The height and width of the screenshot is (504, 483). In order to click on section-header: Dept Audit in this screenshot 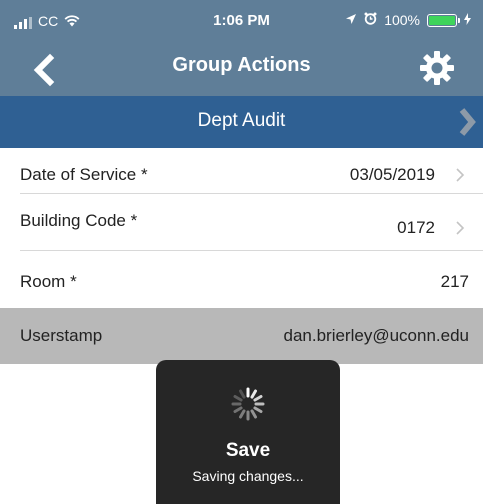, I will do `click(241, 122)`.